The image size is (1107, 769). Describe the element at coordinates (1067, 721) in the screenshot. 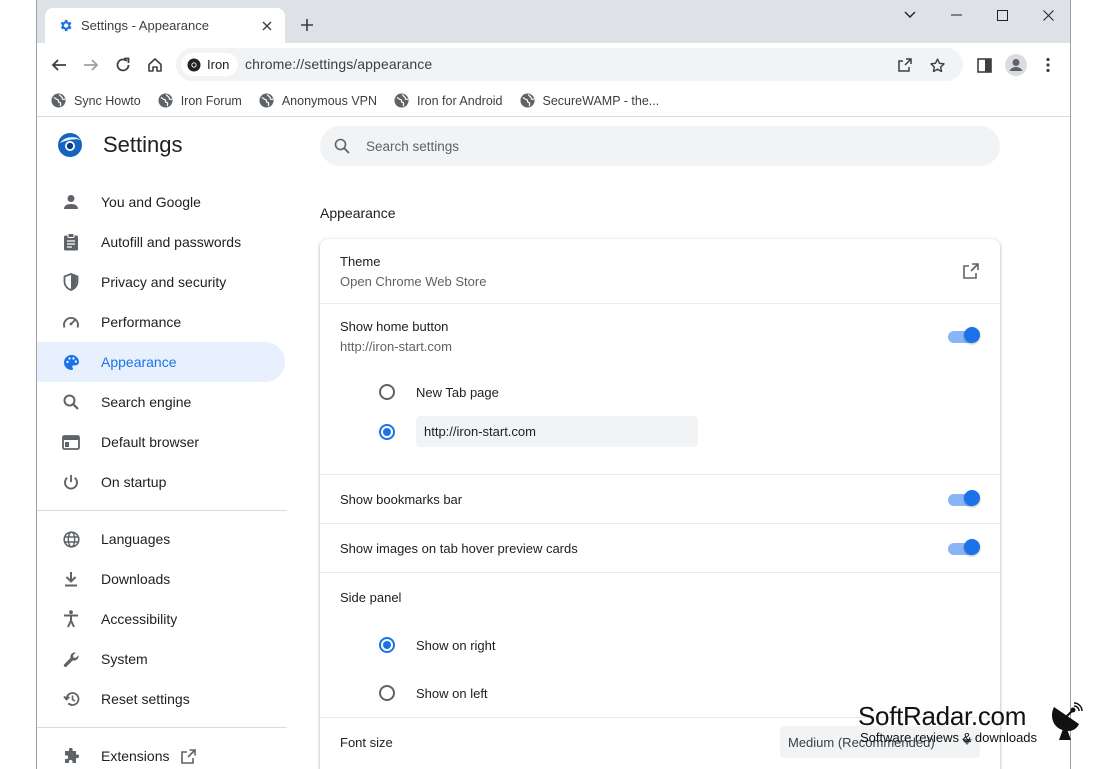

I see `satellite-dish-icon` at that location.